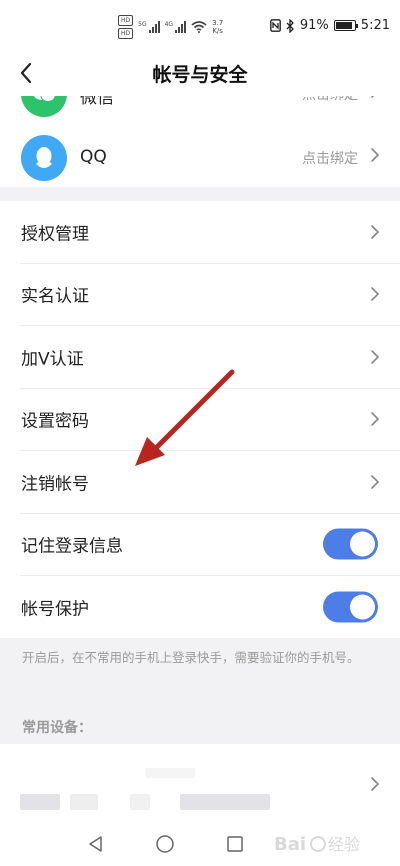  What do you see at coordinates (375, 25) in the screenshot?
I see `clock: 5:21` at bounding box center [375, 25].